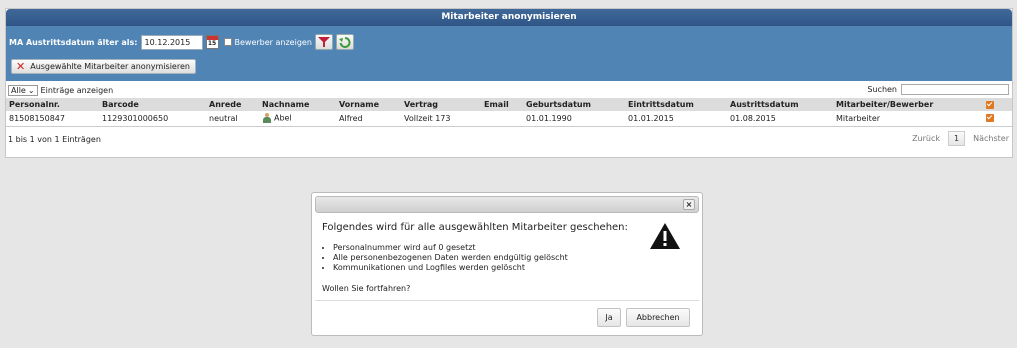 This screenshot has height=348, width=1017. What do you see at coordinates (908, 104) in the screenshot?
I see `col-typ: Mitarbeiter/Bewerber` at bounding box center [908, 104].